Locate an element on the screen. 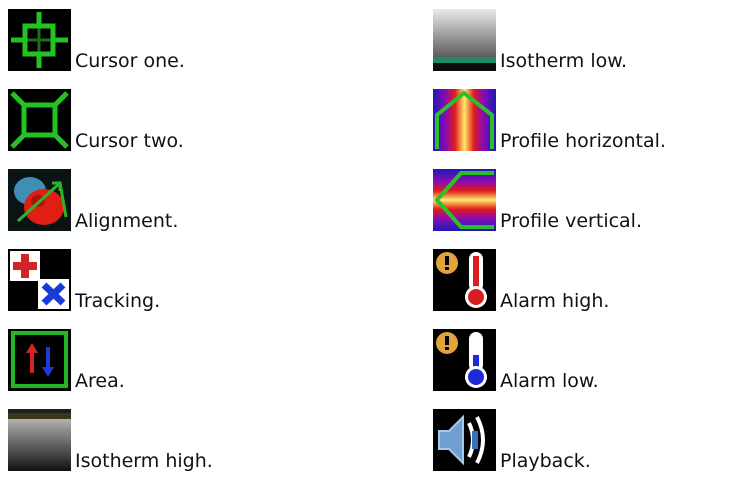  isotherm-high-icon is located at coordinates (39, 440).